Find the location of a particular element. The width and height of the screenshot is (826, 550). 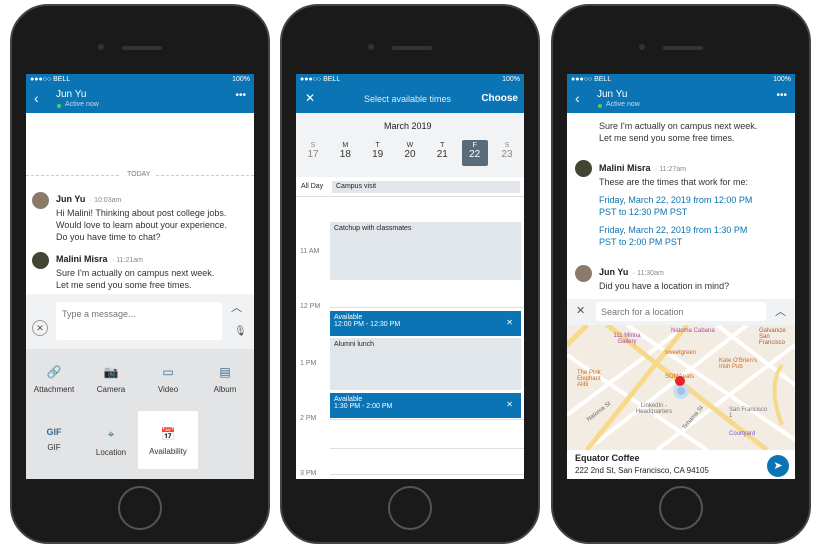

day-number: 23 is located at coordinates (507, 154).